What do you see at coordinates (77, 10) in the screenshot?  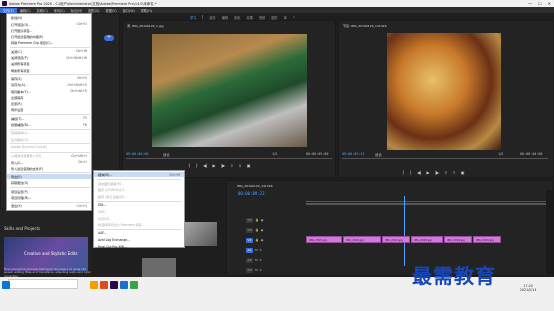 I see `menu-markers: 标记(M)` at bounding box center [77, 10].